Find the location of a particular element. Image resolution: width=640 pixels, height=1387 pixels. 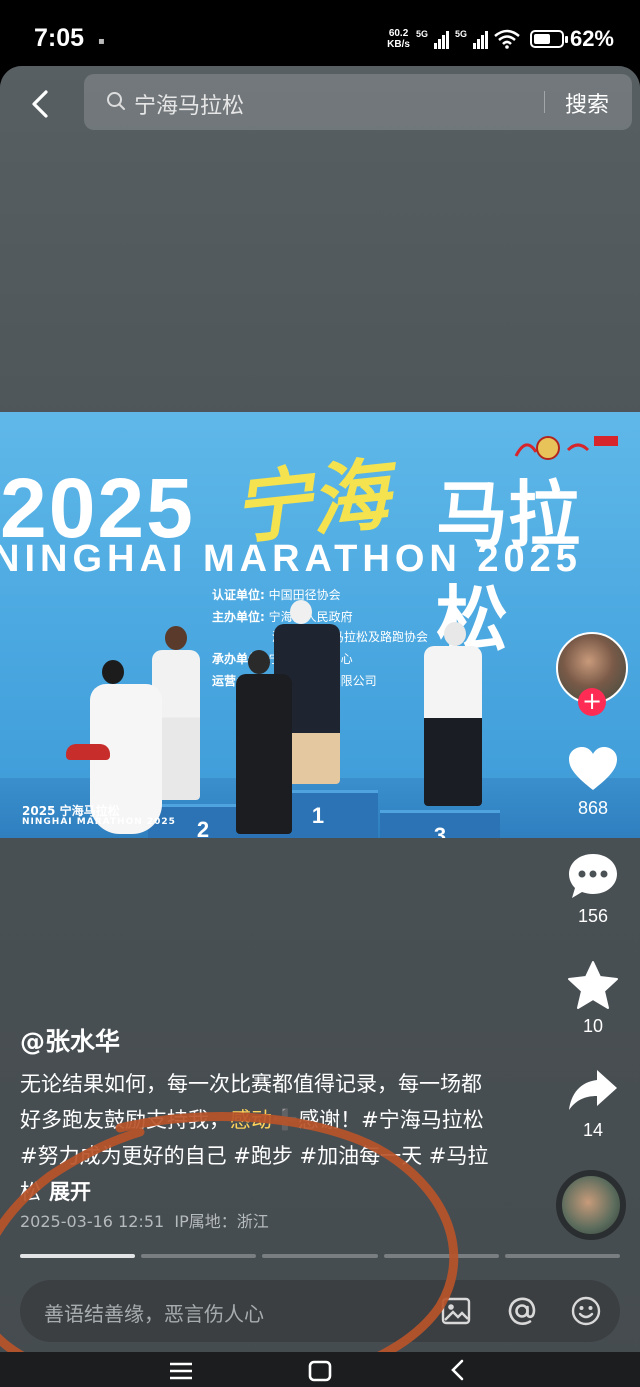

music-disc is located at coordinates (591, 1205).